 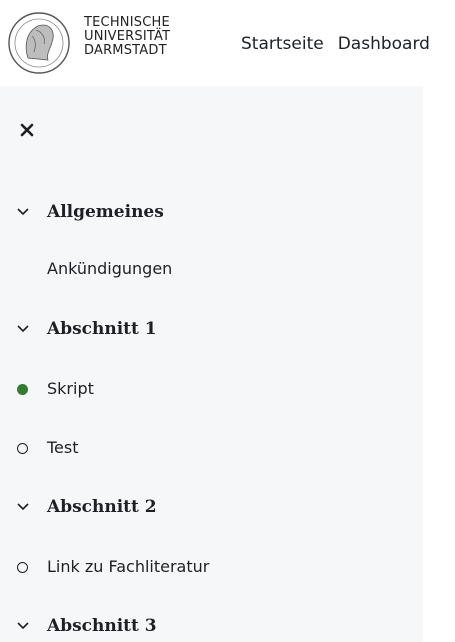 I want to click on section-title: Abschnitt 3, so click(x=102, y=626).